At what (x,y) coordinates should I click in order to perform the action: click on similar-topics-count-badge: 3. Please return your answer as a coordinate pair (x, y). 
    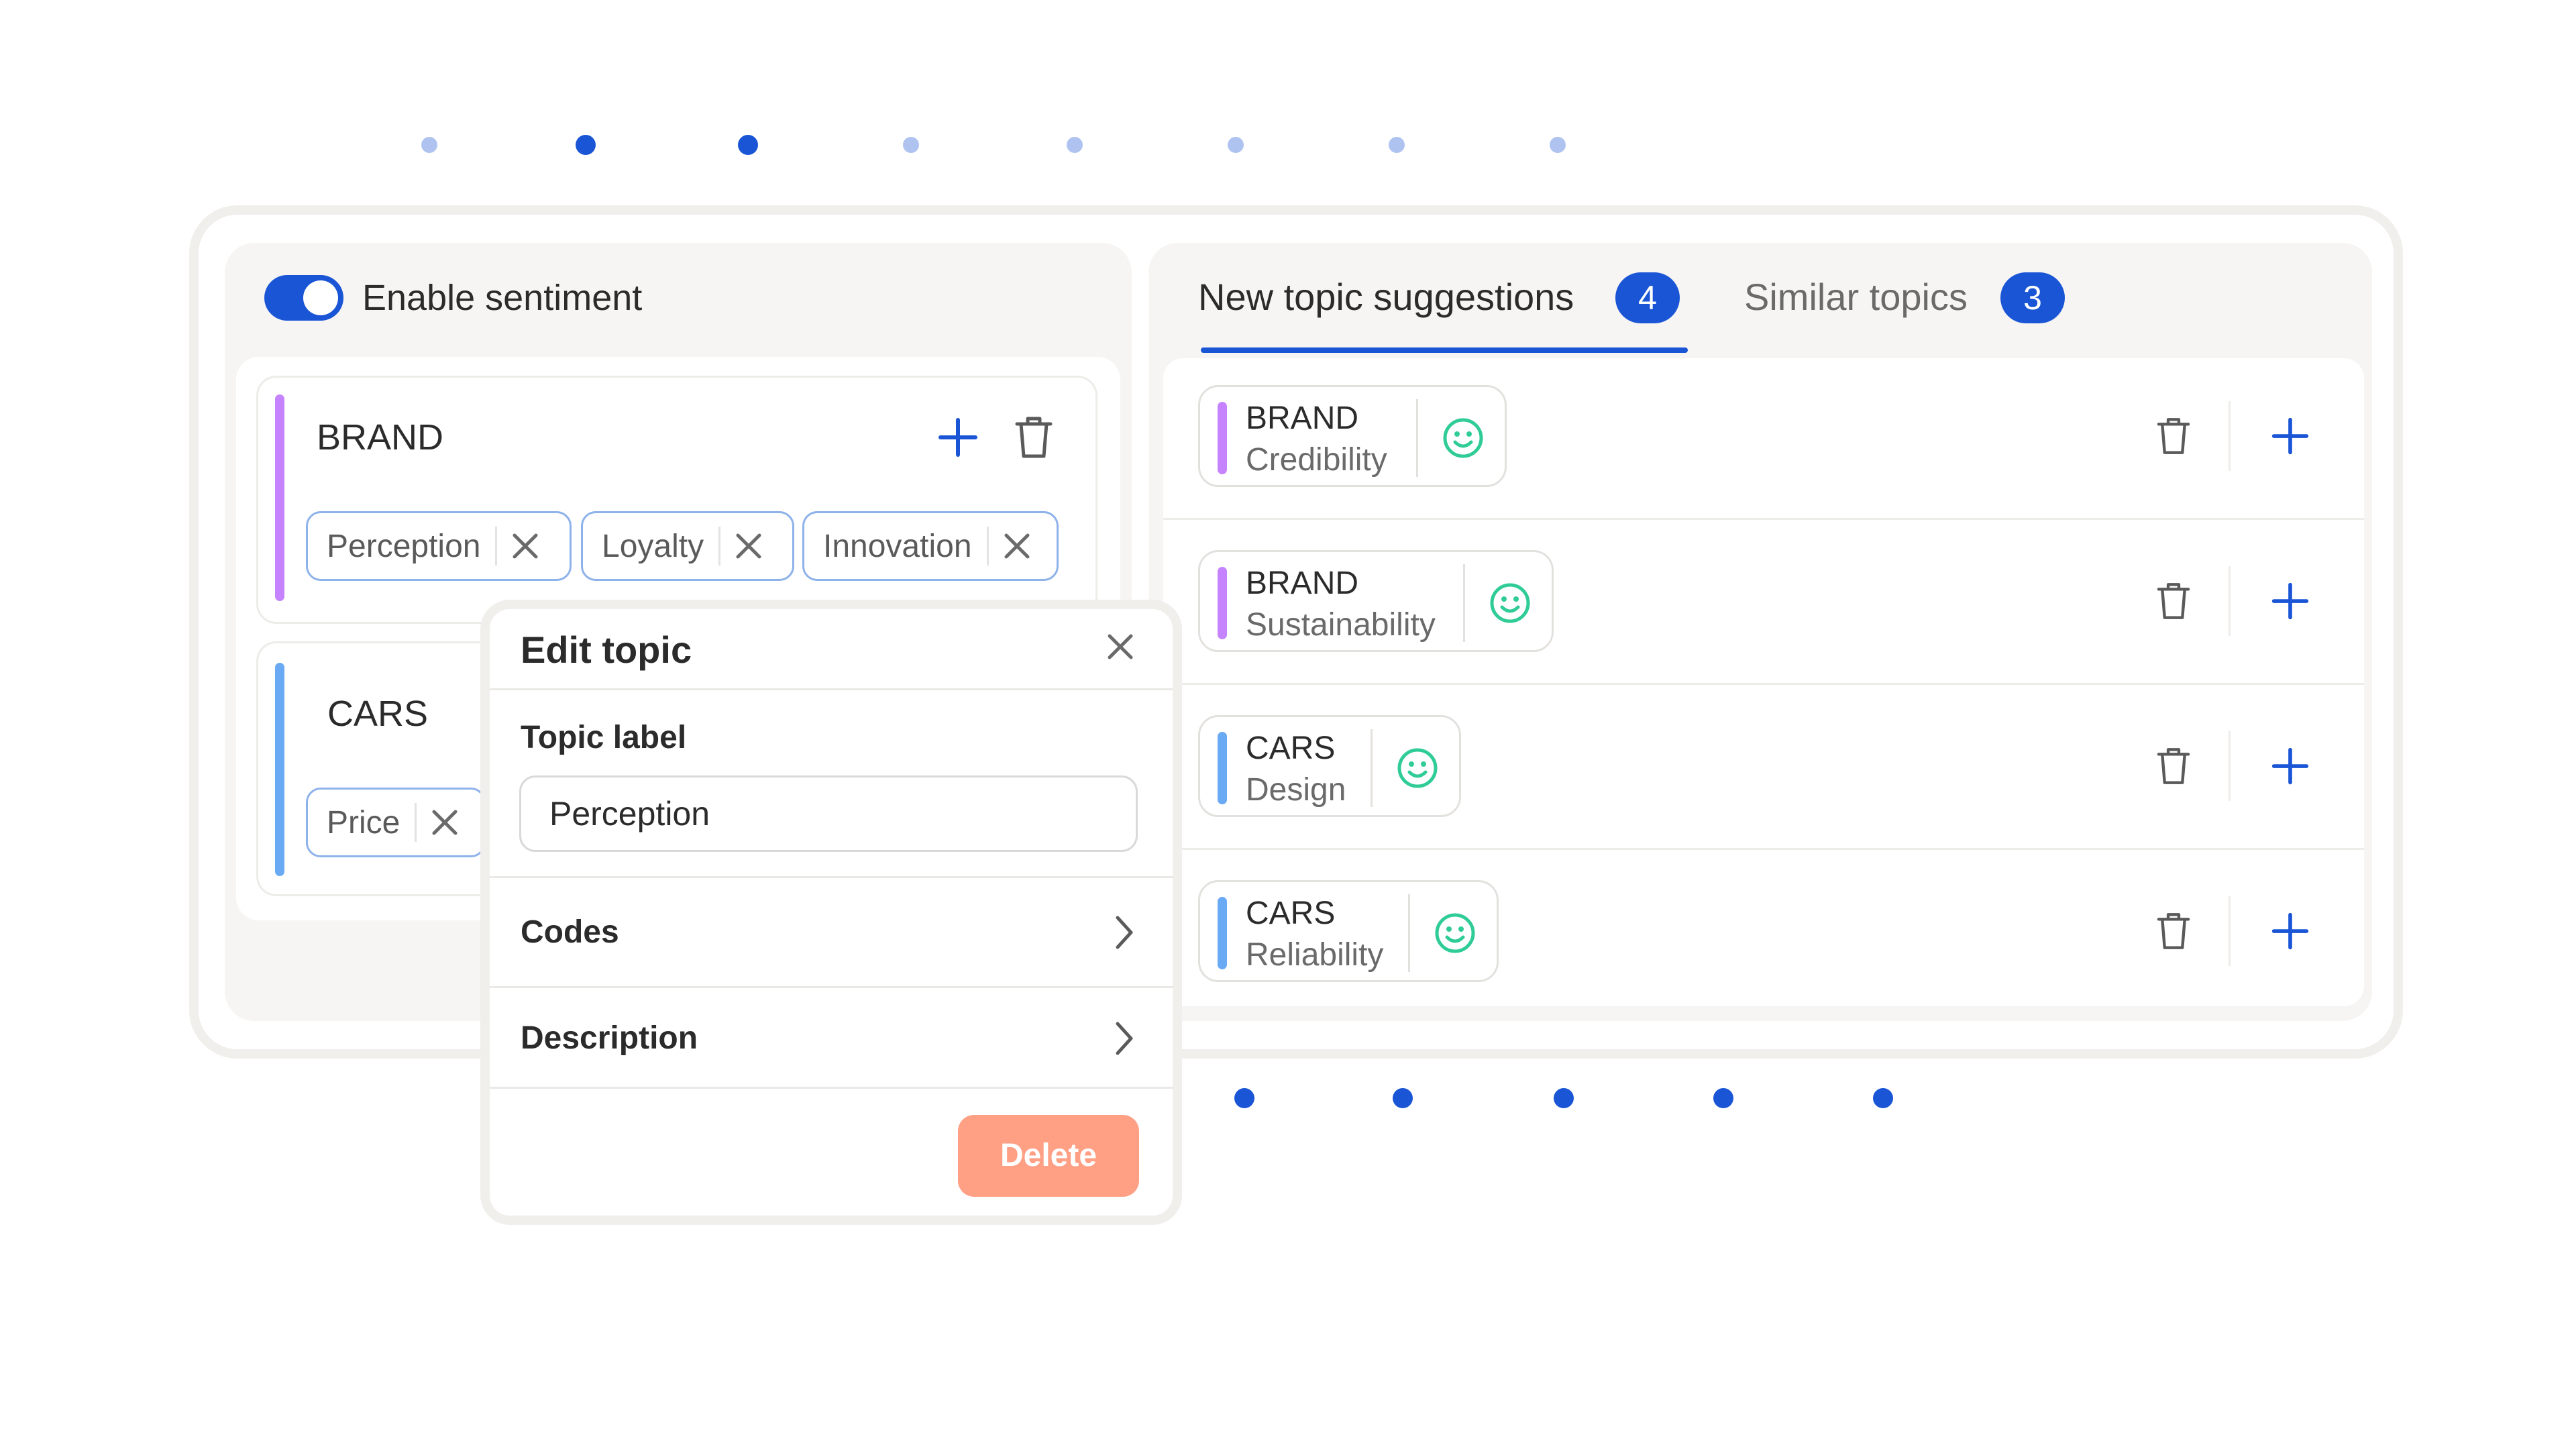
    Looking at the image, I should click on (2032, 297).